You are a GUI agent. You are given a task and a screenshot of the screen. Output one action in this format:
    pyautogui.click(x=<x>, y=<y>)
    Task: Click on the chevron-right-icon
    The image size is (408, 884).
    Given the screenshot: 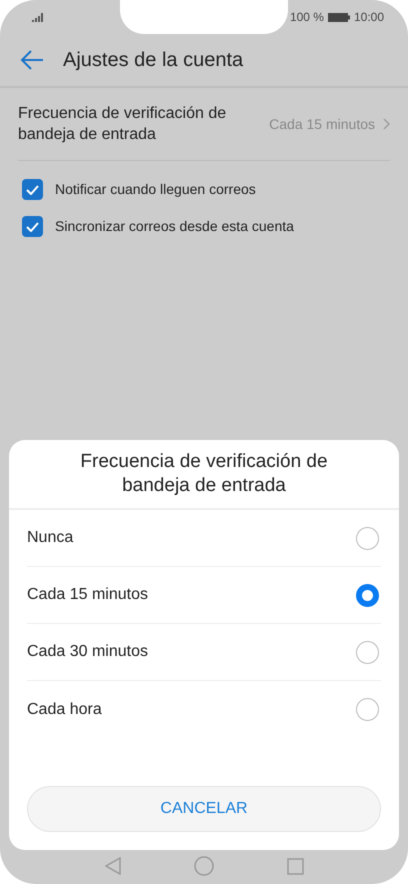 What is the action you would take?
    pyautogui.click(x=386, y=124)
    